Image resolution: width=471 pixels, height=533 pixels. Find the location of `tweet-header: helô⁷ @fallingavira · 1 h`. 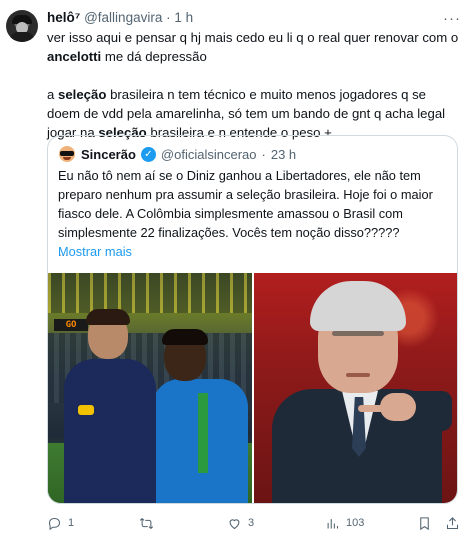

tweet-header: helô⁷ @fallingavira · 1 h is located at coordinates (120, 17).